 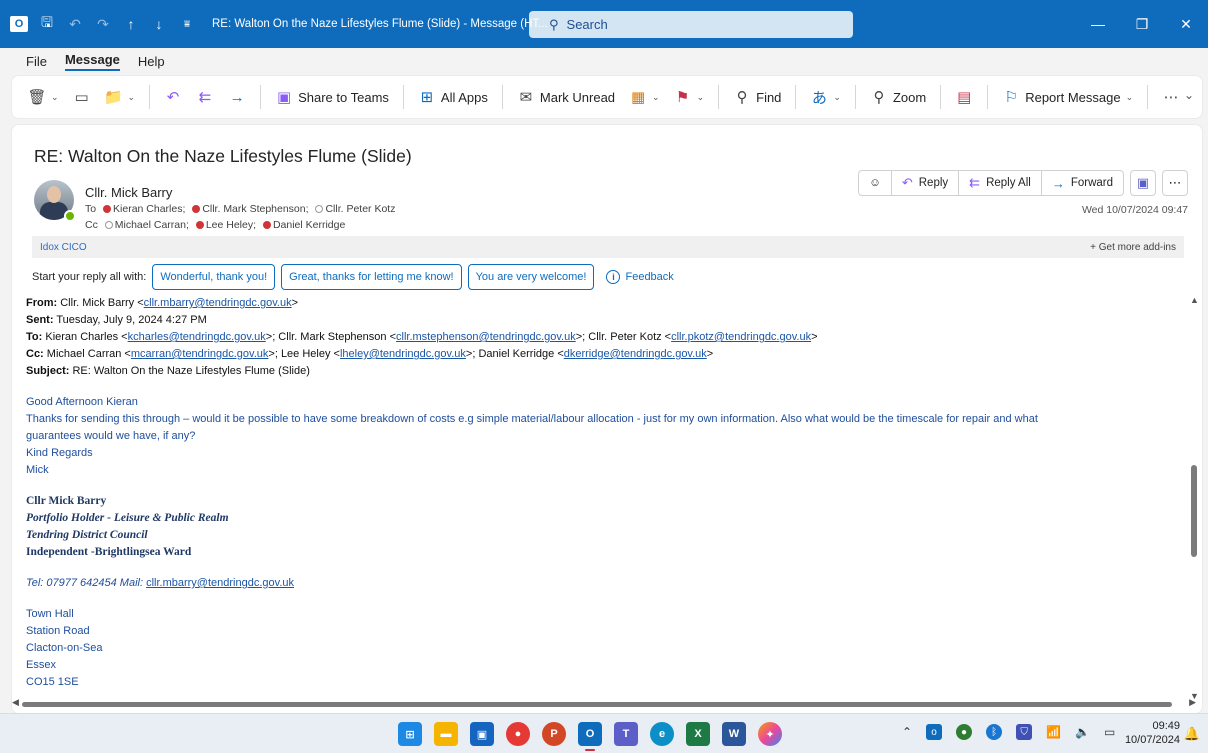 I want to click on security-icon: ⛉, so click(x=1024, y=732).